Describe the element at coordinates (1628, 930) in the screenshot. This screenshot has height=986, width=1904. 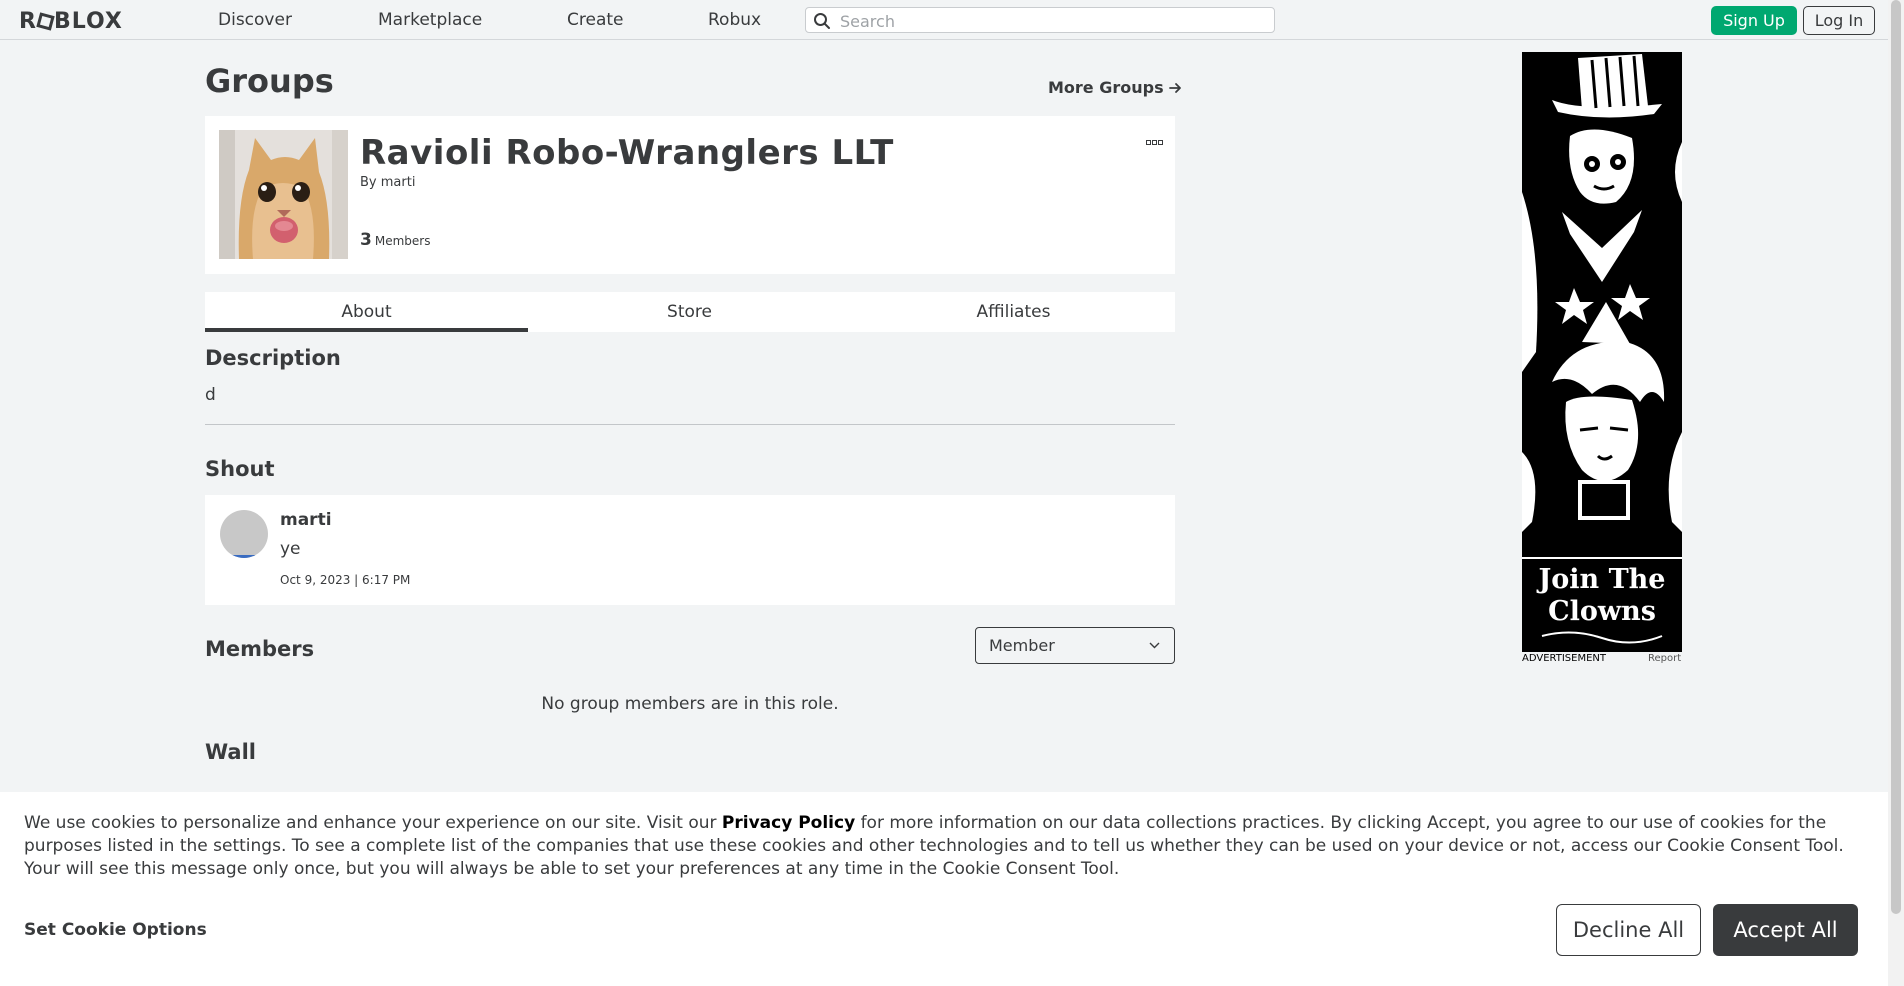
I see `decline-all-button: Decline All` at that location.